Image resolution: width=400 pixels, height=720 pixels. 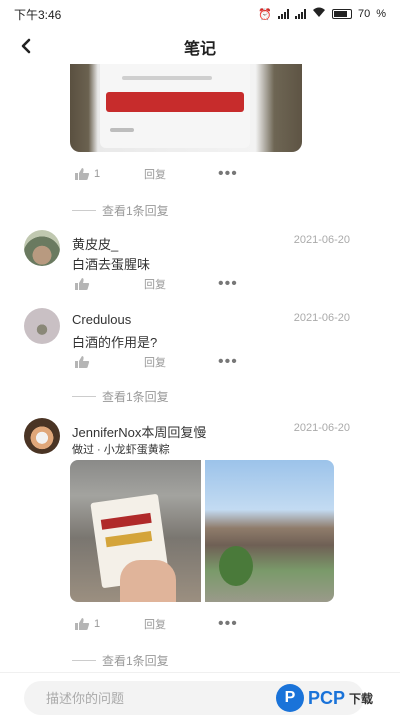 I want to click on phone-line, so click(x=167, y=78).